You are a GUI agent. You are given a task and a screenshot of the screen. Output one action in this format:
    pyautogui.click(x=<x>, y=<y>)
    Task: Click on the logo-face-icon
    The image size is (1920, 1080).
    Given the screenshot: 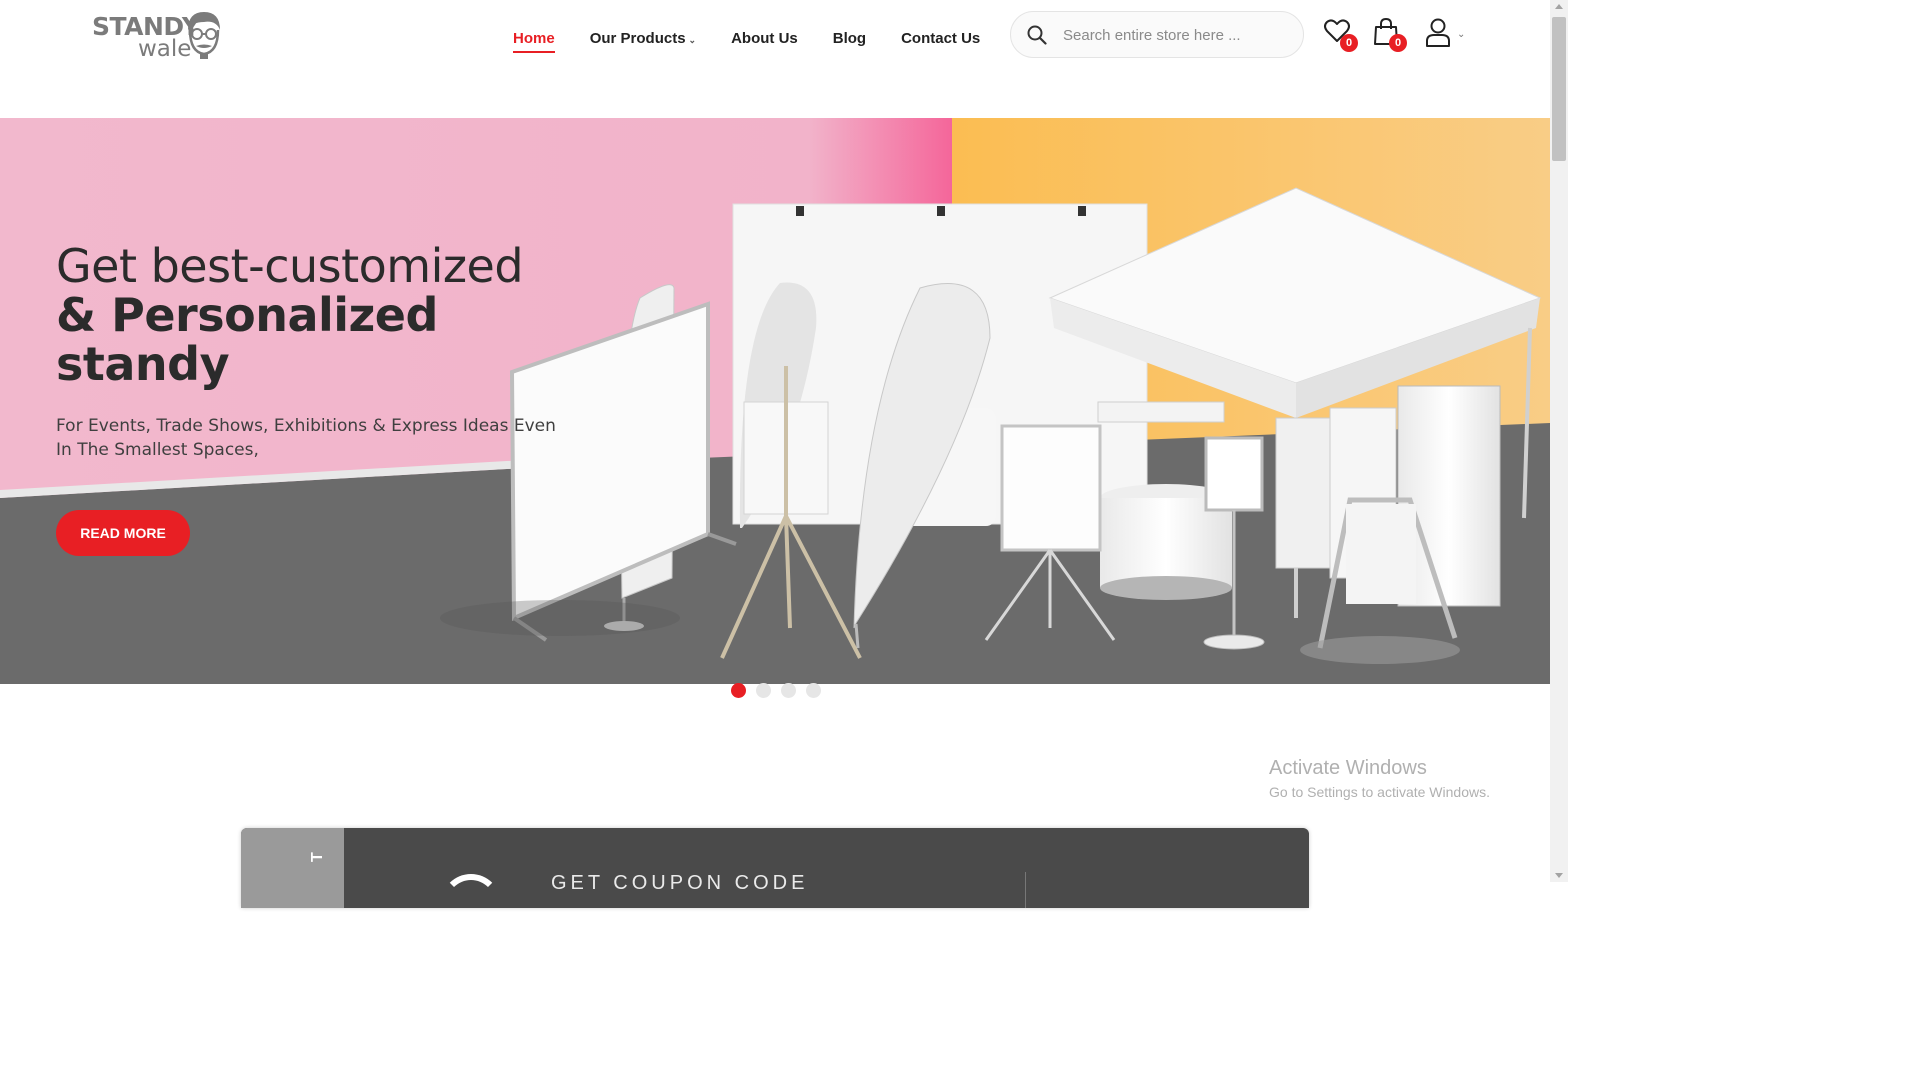 What is the action you would take?
    pyautogui.click(x=204, y=35)
    